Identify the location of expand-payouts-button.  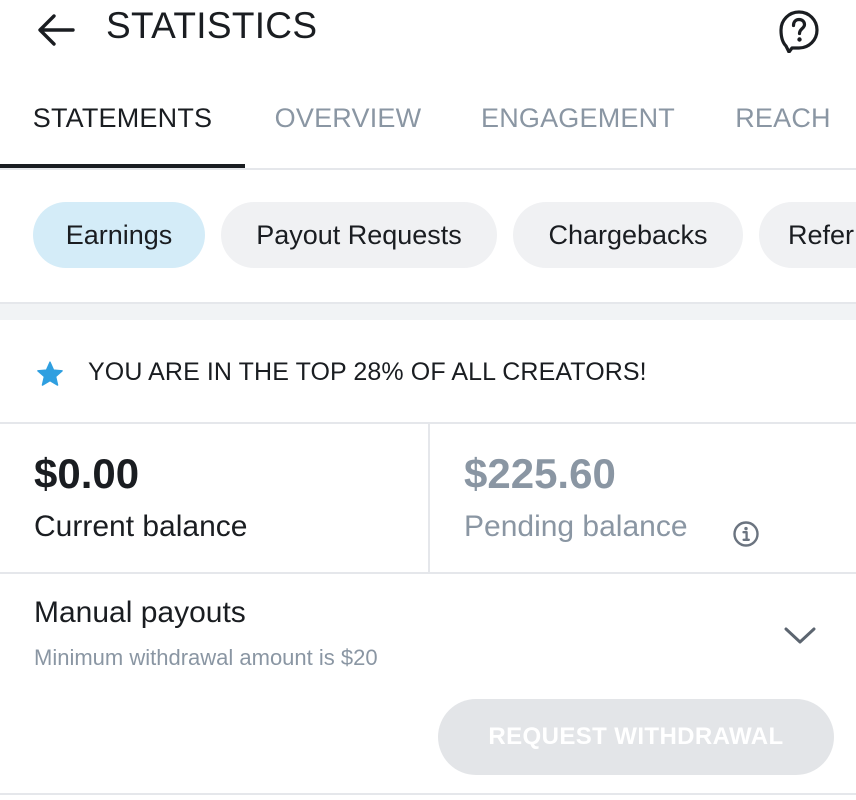
(800, 636).